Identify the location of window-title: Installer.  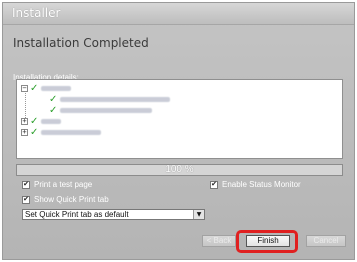
(36, 13).